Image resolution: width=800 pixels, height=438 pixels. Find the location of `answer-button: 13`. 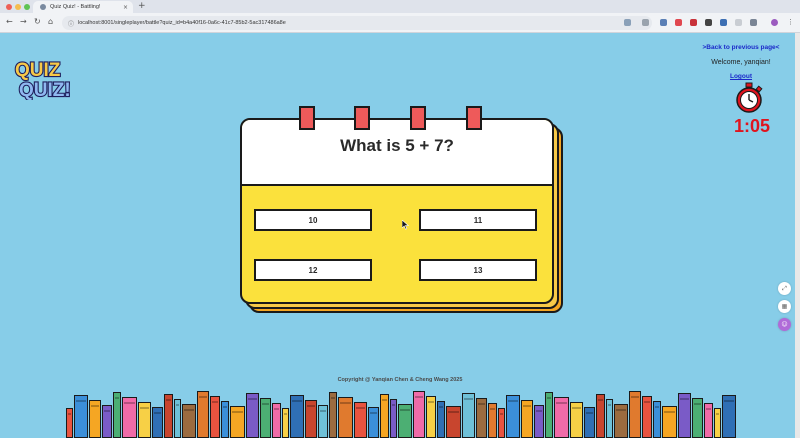

answer-button: 13 is located at coordinates (478, 270).